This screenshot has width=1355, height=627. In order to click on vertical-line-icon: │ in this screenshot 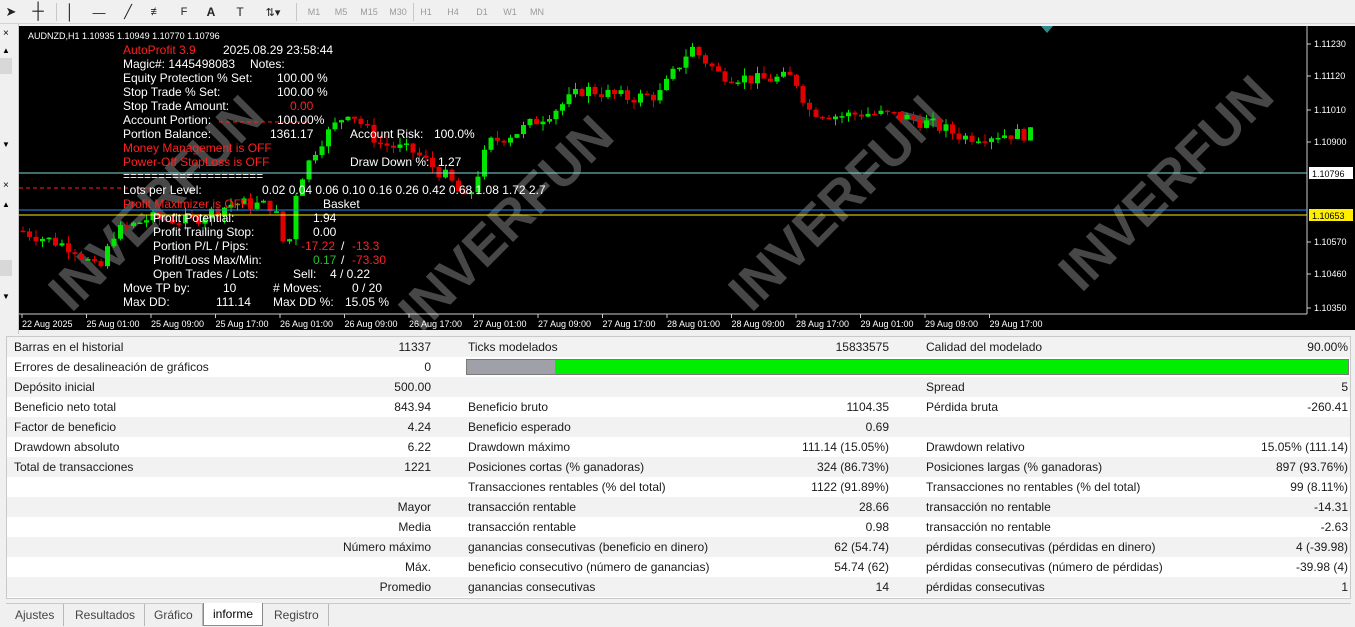, I will do `click(70, 12)`.